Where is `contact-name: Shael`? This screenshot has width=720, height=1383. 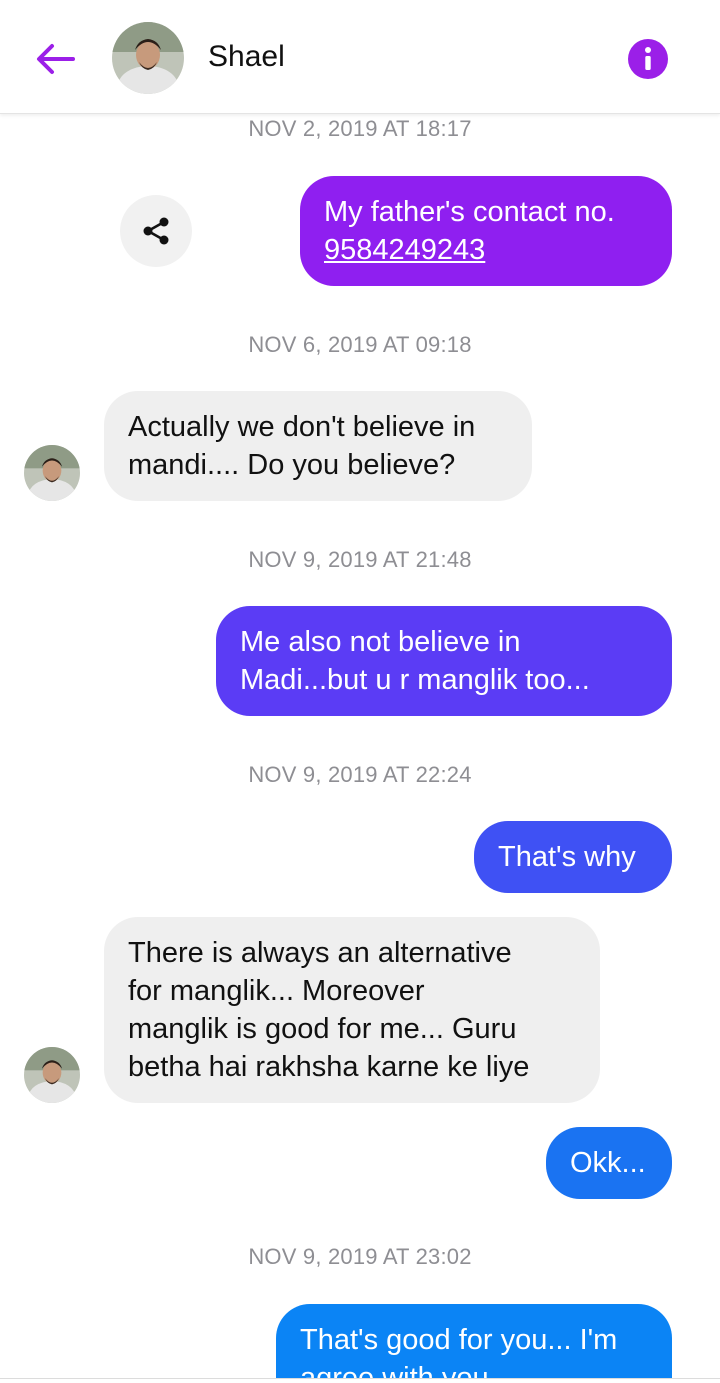 contact-name: Shael is located at coordinates (246, 57).